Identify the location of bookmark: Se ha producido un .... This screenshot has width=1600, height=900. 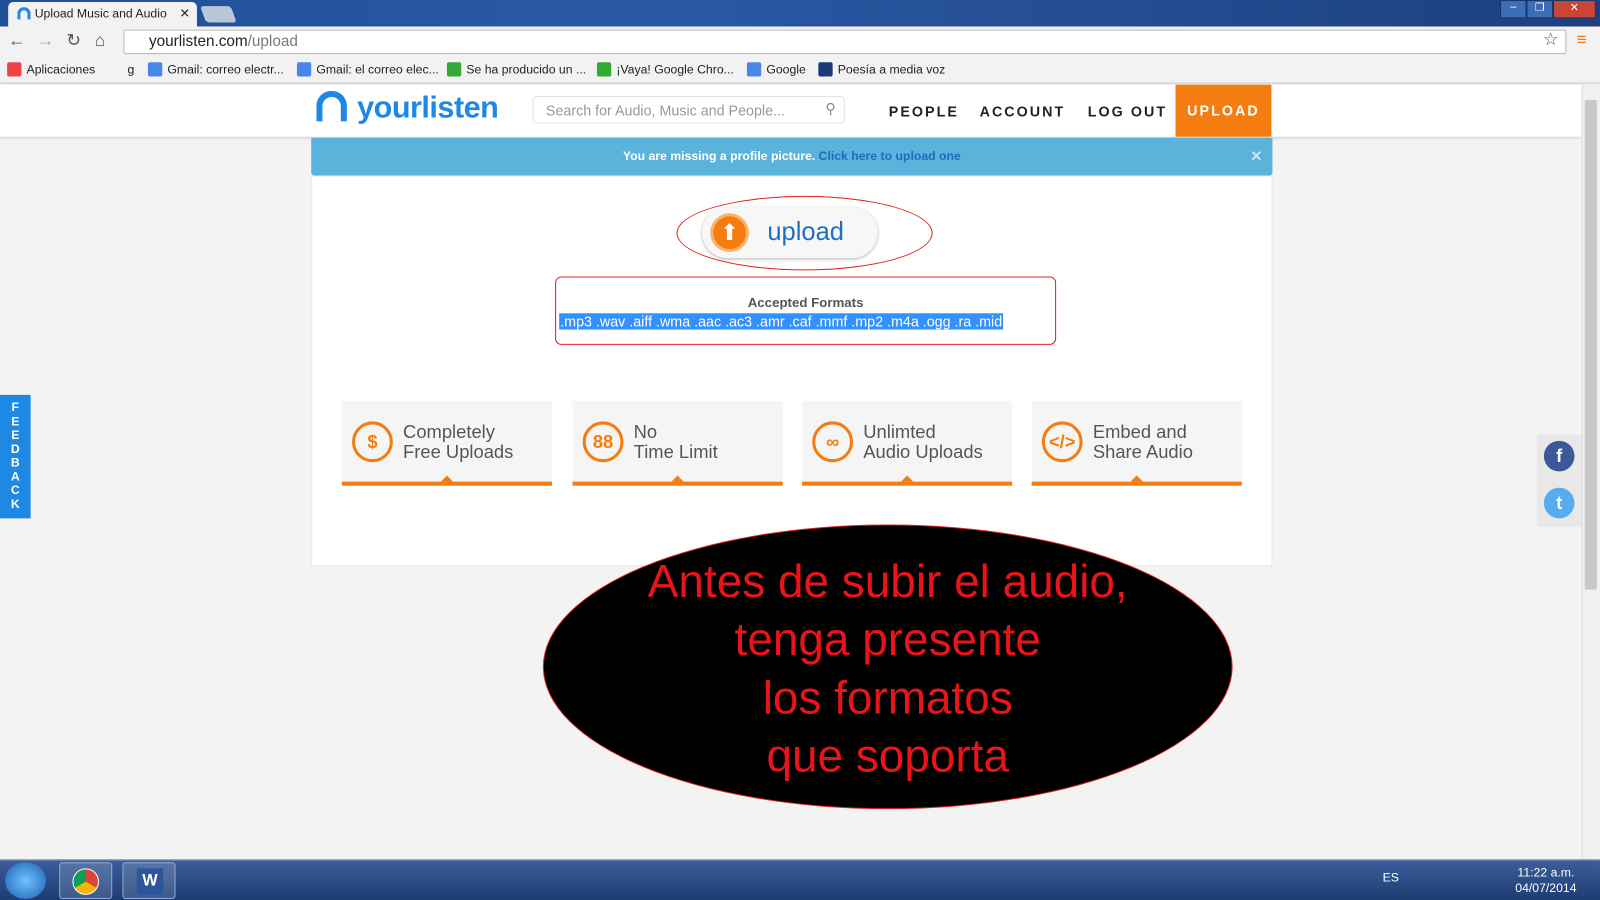
(516, 69).